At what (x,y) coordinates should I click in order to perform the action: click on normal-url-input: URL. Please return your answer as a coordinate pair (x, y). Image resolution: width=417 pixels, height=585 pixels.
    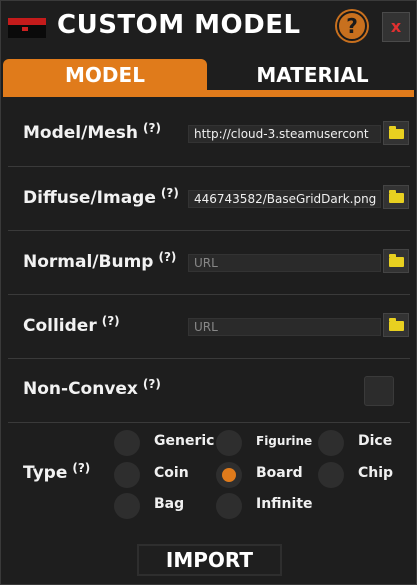
    Looking at the image, I should click on (284, 263).